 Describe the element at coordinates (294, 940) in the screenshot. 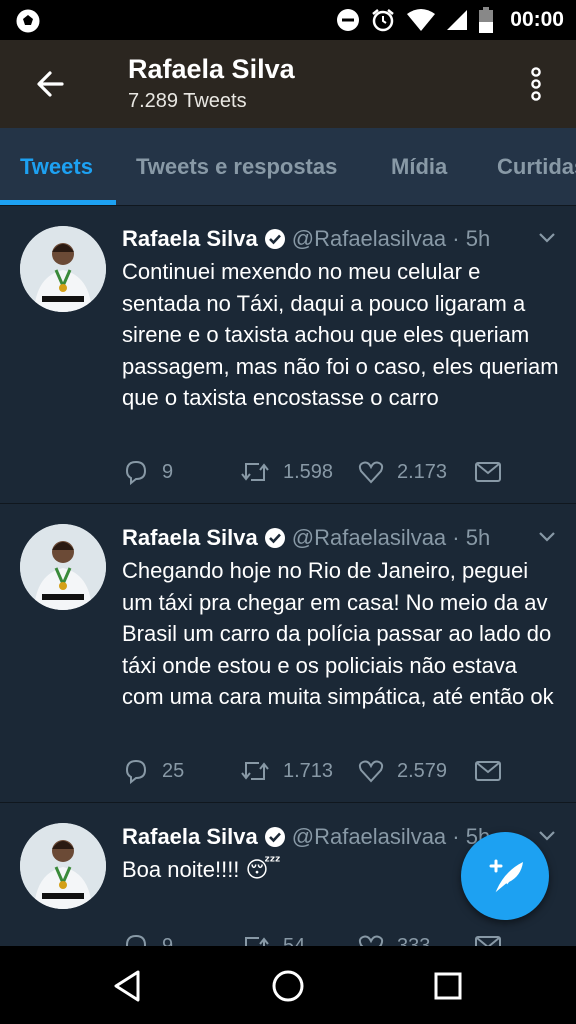

I see `retweet-count: 54` at that location.